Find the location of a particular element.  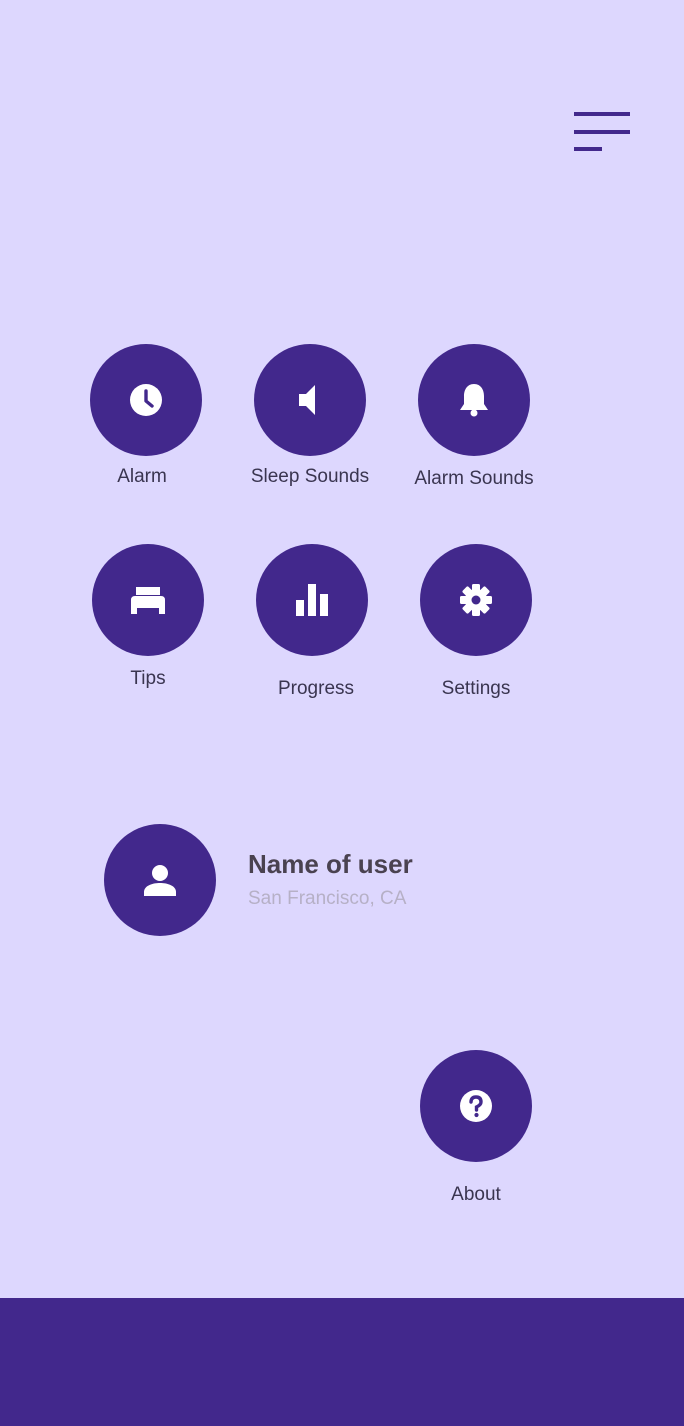

alarm-sounds-button is located at coordinates (474, 400).